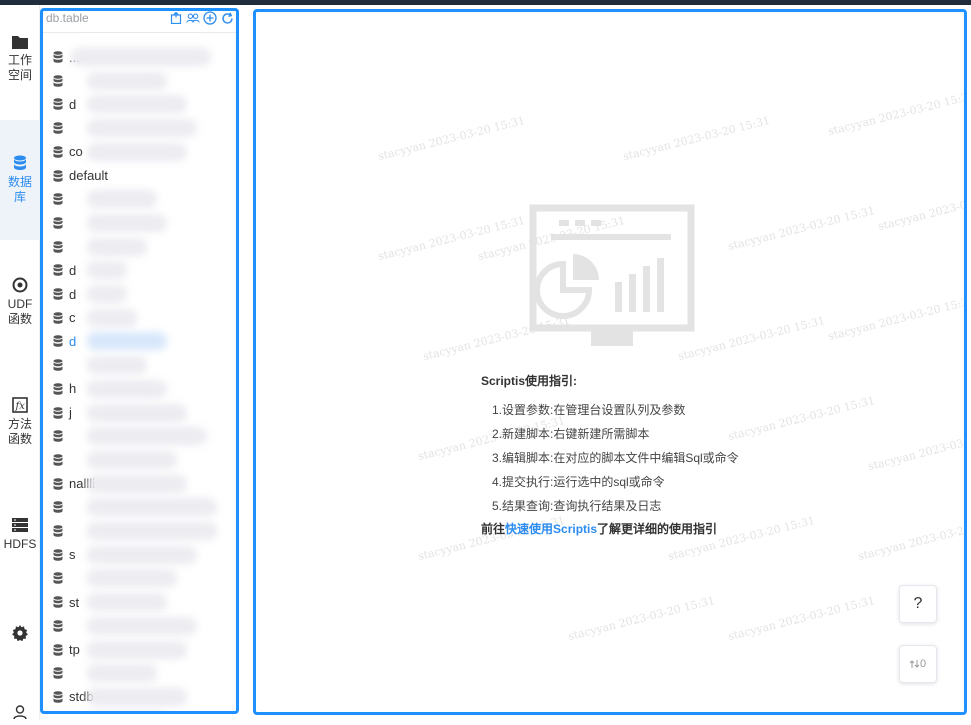 Image resolution: width=971 pixels, height=725 pixels. I want to click on db-tree-item: co, so click(68, 152).